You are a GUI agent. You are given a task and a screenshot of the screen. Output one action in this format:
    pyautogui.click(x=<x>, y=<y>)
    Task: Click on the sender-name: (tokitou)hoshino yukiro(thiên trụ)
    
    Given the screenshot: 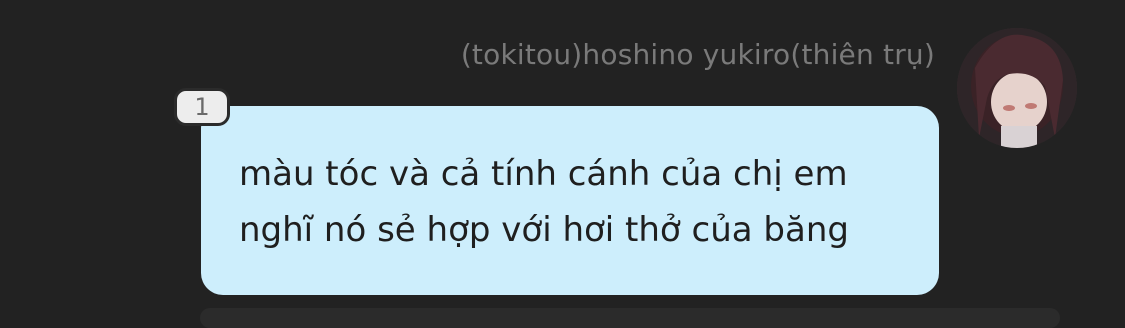 What is the action you would take?
    pyautogui.click(x=698, y=54)
    